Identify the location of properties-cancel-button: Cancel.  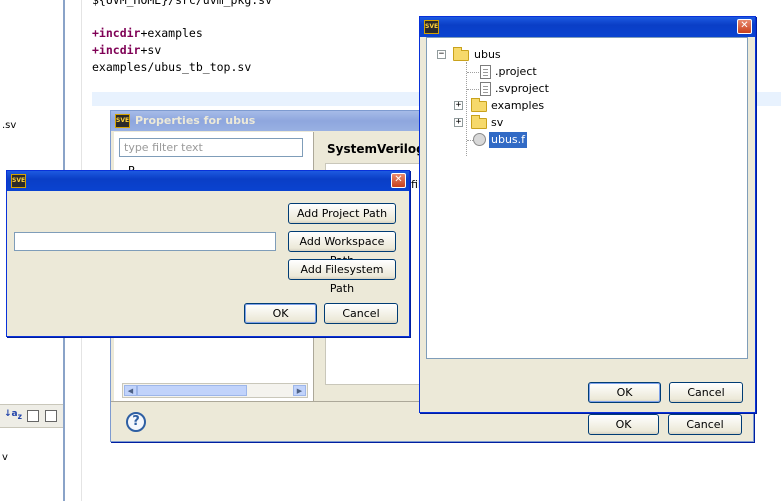
(705, 424).